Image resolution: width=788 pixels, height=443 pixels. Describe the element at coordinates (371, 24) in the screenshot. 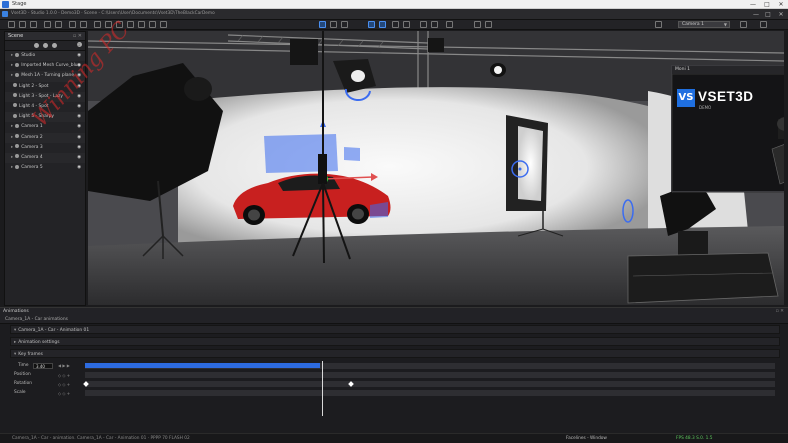

I see `snap-icon` at that location.